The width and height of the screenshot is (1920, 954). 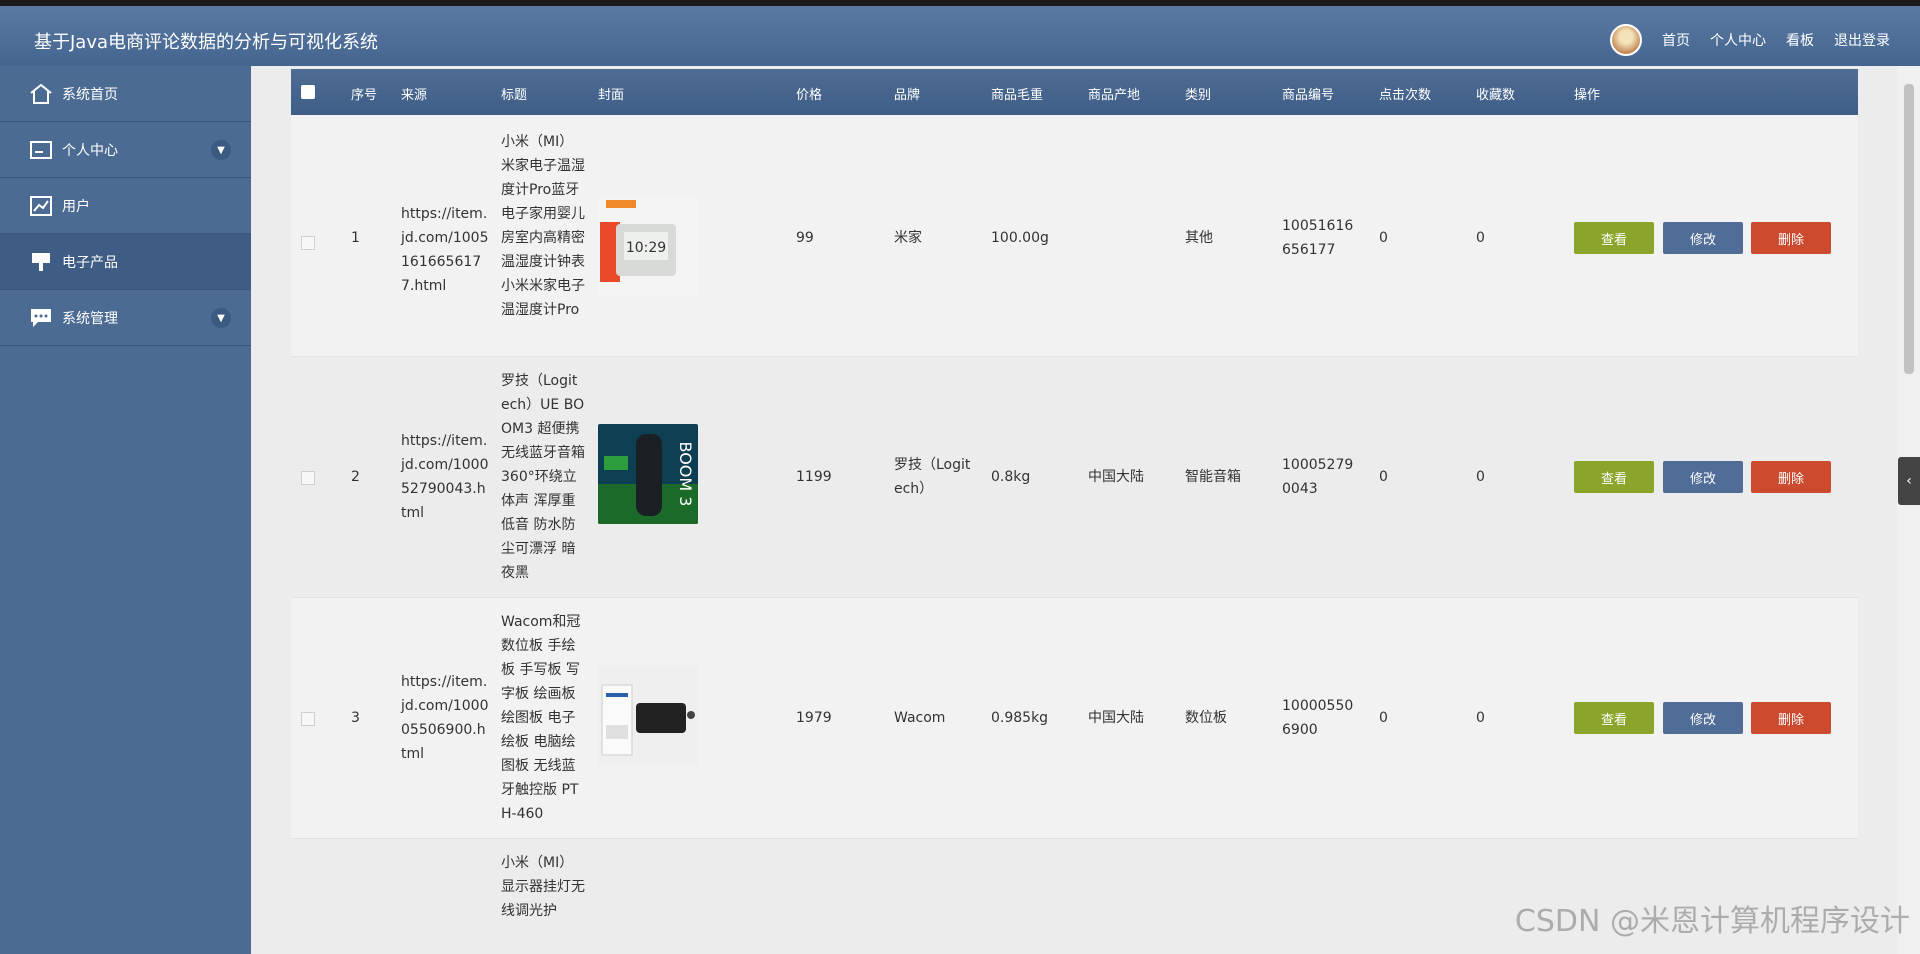 What do you see at coordinates (1712, 921) in the screenshot?
I see `watermark: CSDN @米恩计算机程序设计` at bounding box center [1712, 921].